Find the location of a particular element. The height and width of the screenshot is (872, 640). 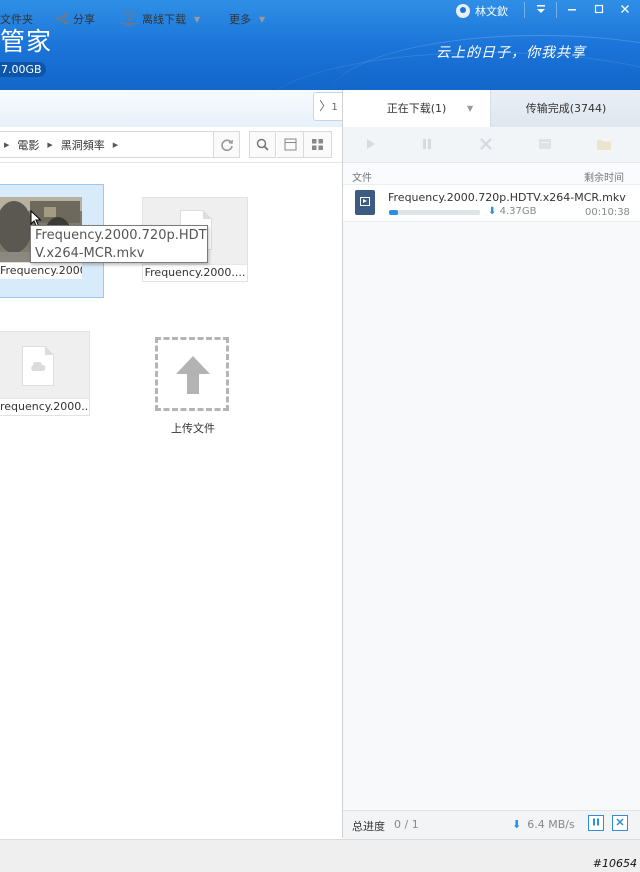

username: 林文欽 is located at coordinates (491, 11).